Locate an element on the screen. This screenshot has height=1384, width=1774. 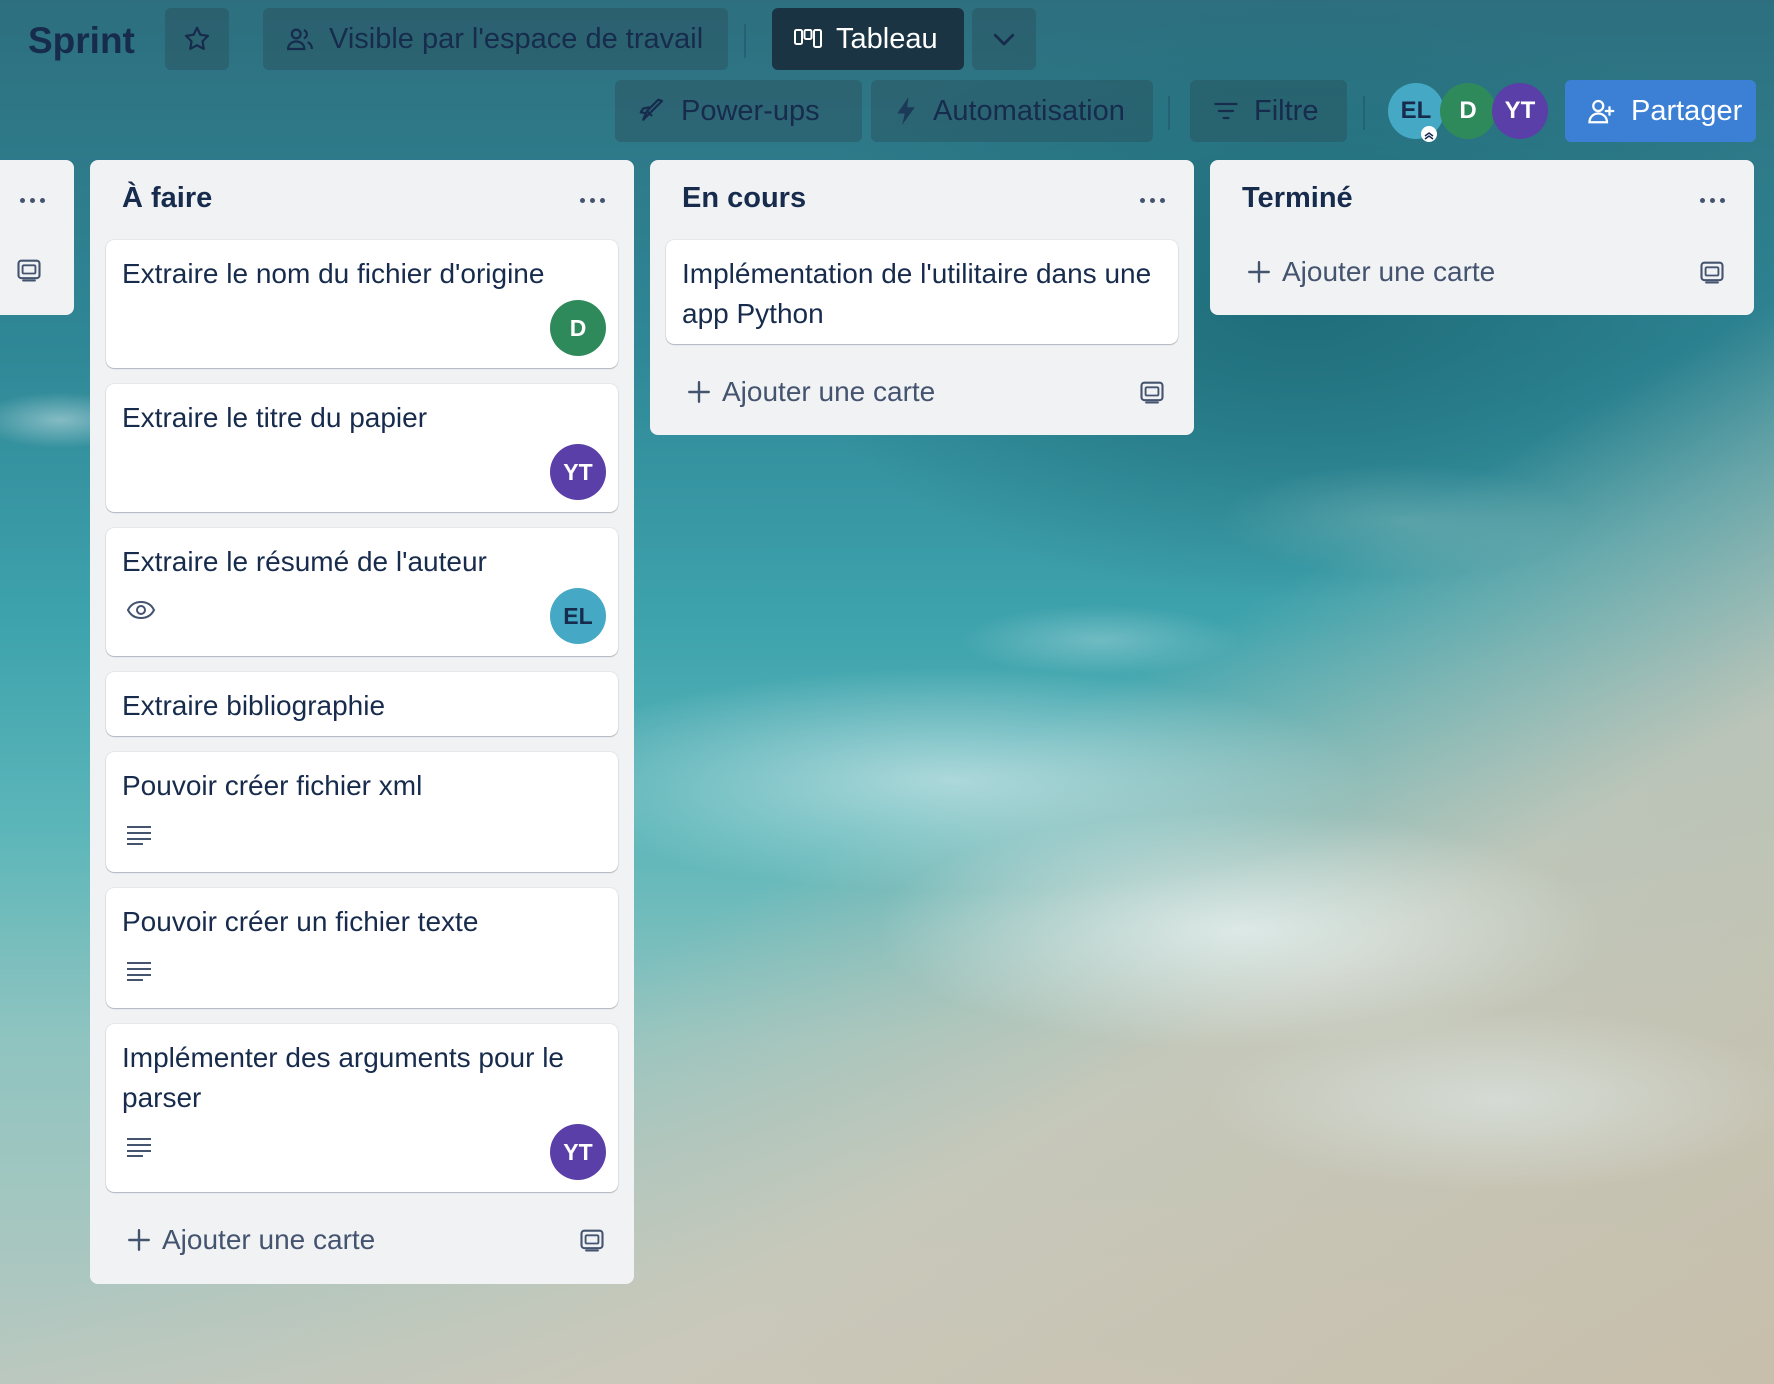
card-member-avatar: D is located at coordinates (578, 328).